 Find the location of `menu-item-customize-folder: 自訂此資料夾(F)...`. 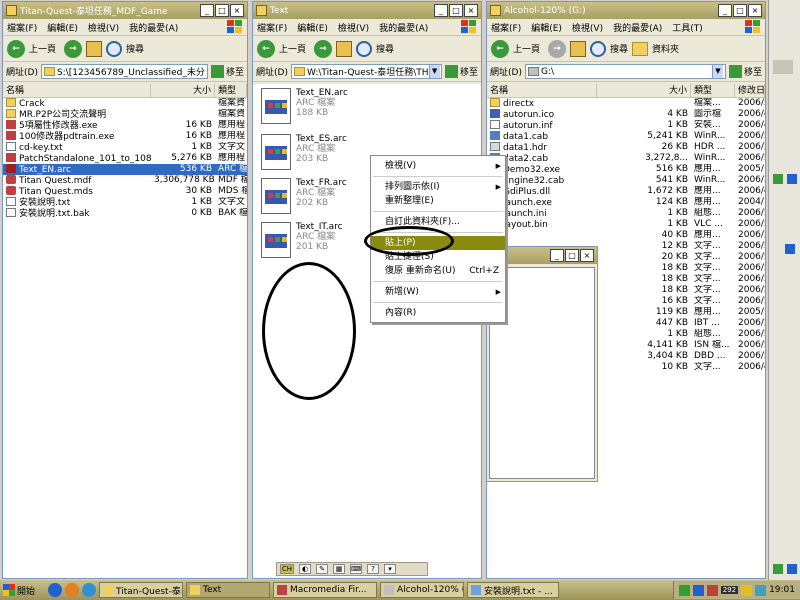

menu-item-customize-folder: 自訂此資料夾(F)... is located at coordinates (438, 222).